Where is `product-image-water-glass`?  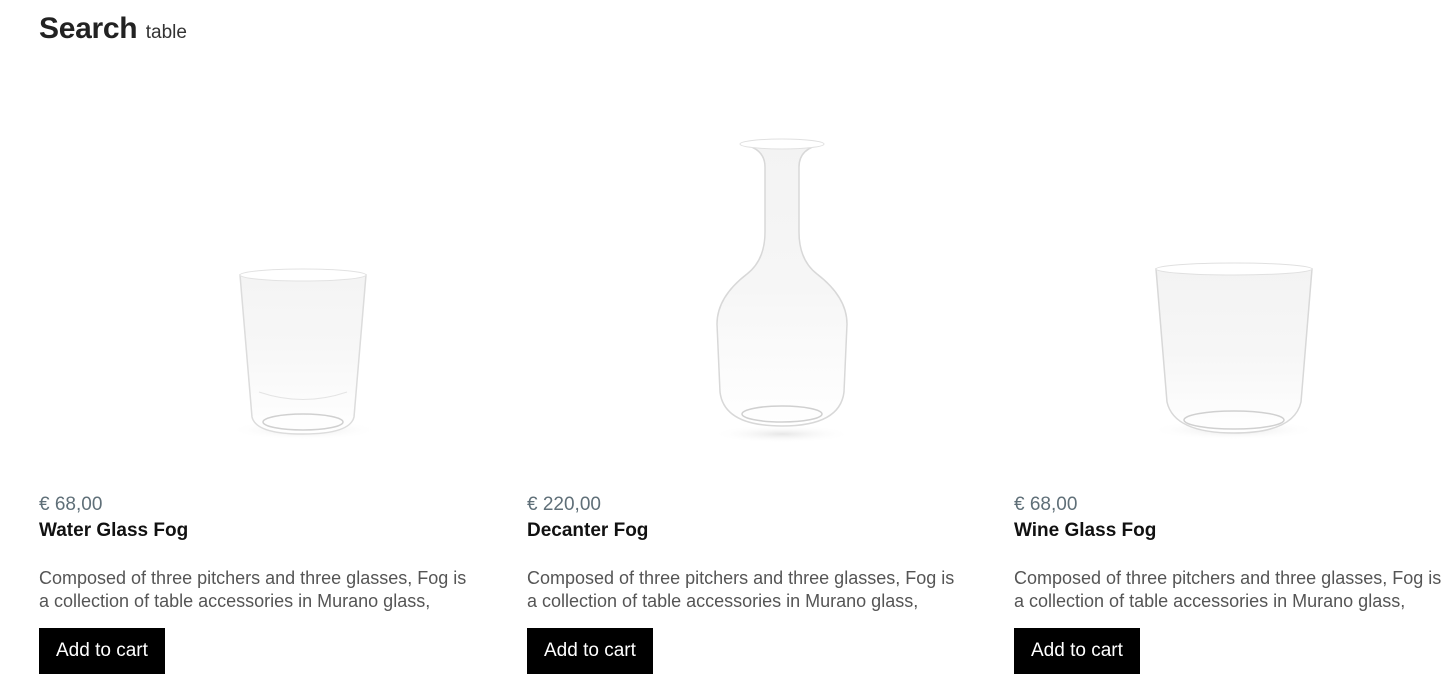
product-image-water-glass is located at coordinates (264, 280).